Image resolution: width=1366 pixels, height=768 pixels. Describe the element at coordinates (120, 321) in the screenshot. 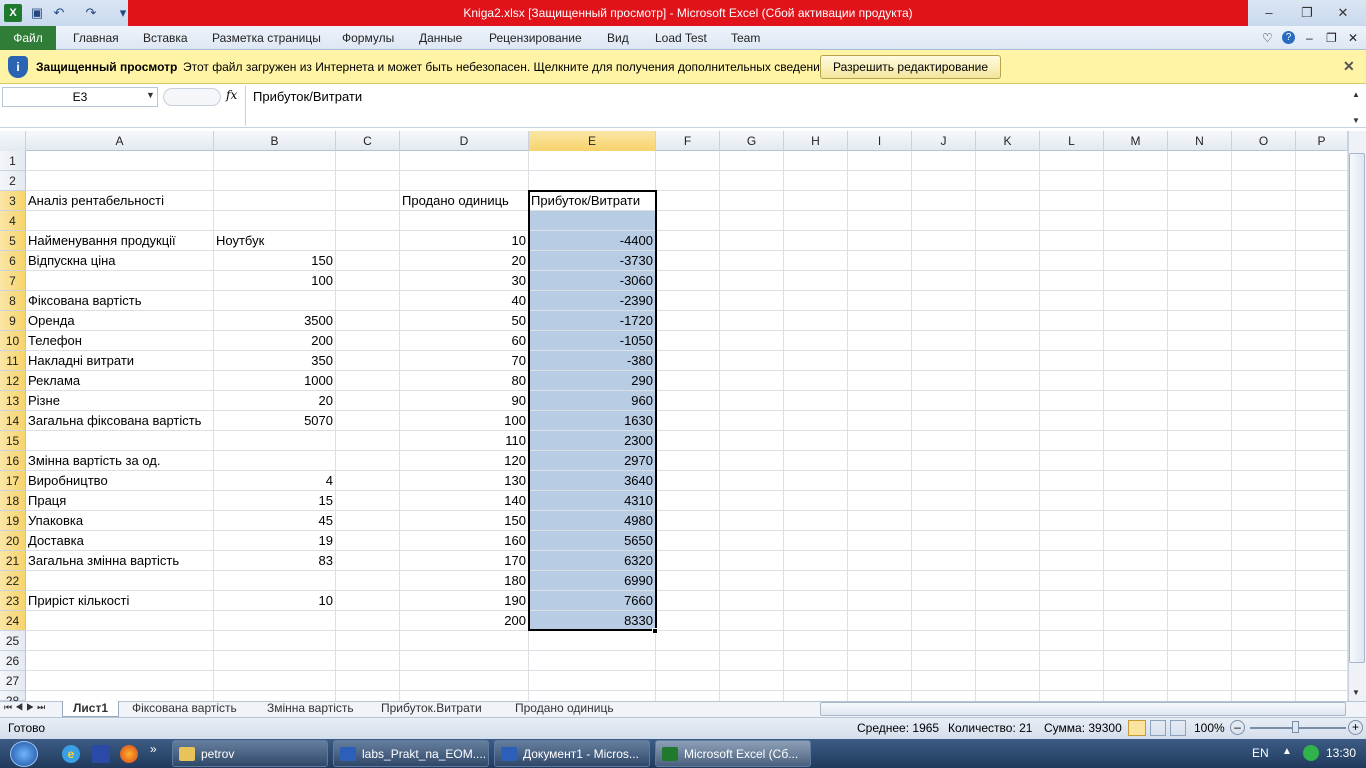

I see `cell-a9: Оренда` at that location.